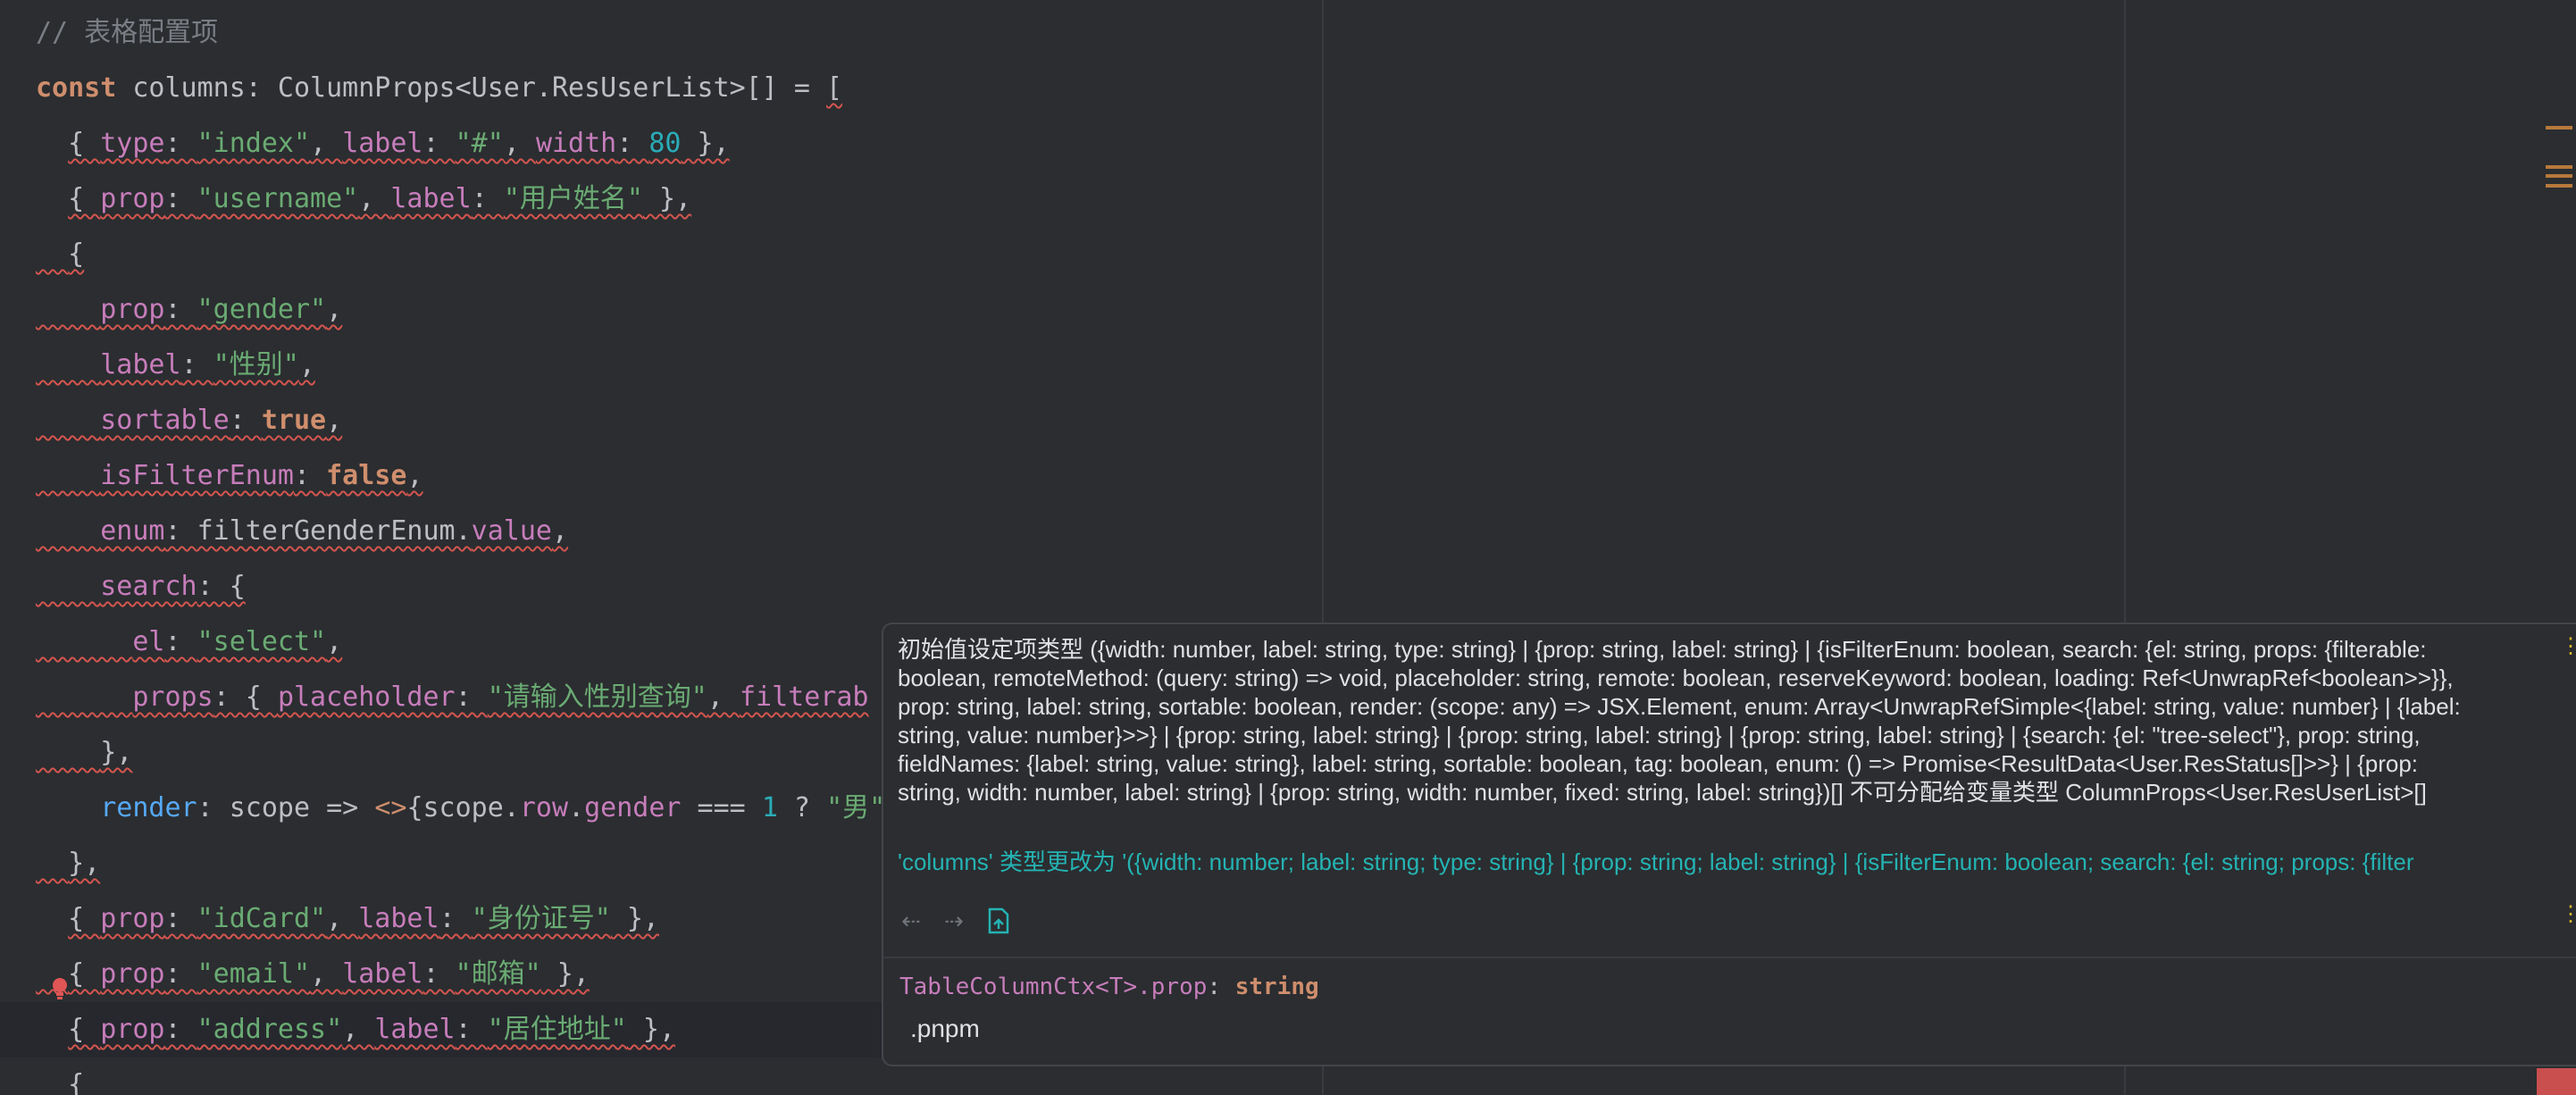  Describe the element at coordinates (954, 921) in the screenshot. I see `arrow-right-icon: ⇢` at that location.